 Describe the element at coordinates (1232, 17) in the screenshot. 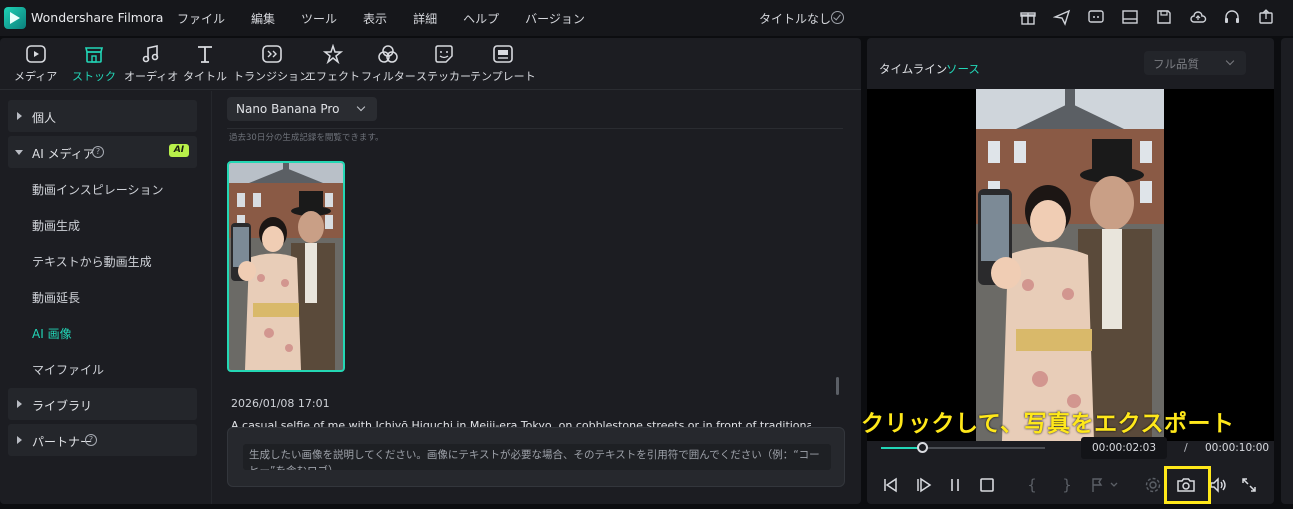

I see `headset-icon` at that location.